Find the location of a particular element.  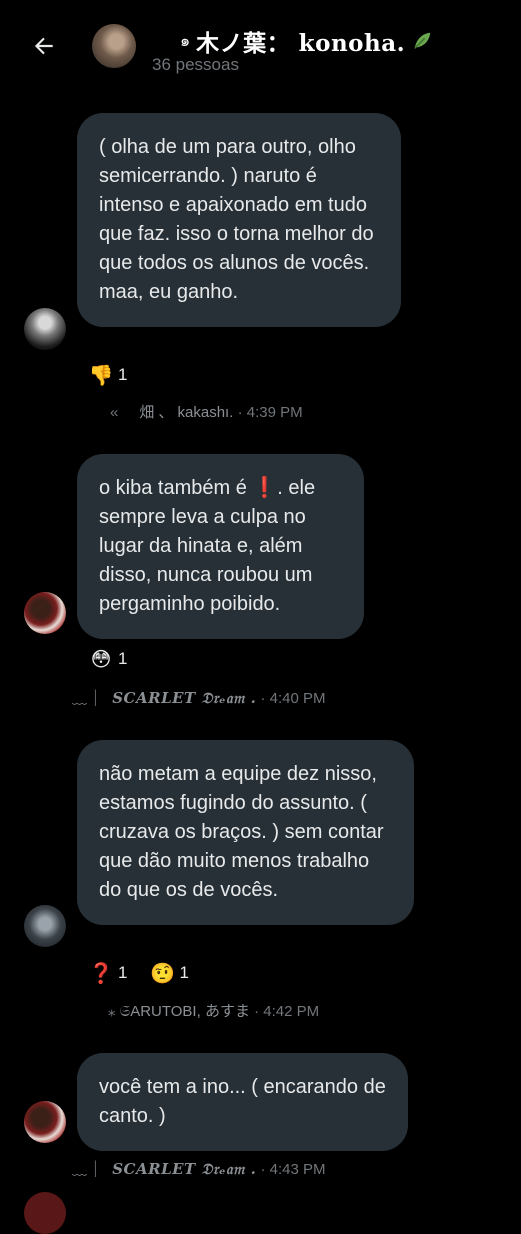

arrow-left-icon is located at coordinates (43, 46).